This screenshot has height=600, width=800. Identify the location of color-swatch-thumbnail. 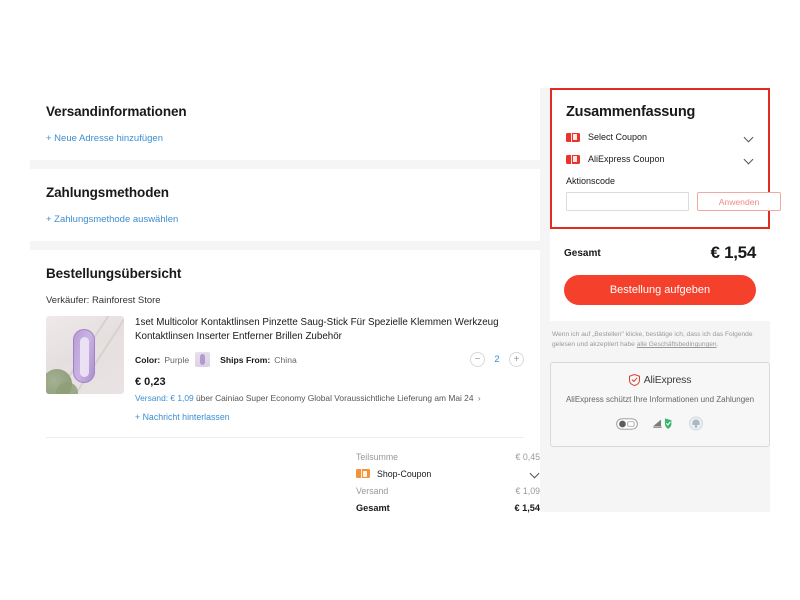
(203, 360).